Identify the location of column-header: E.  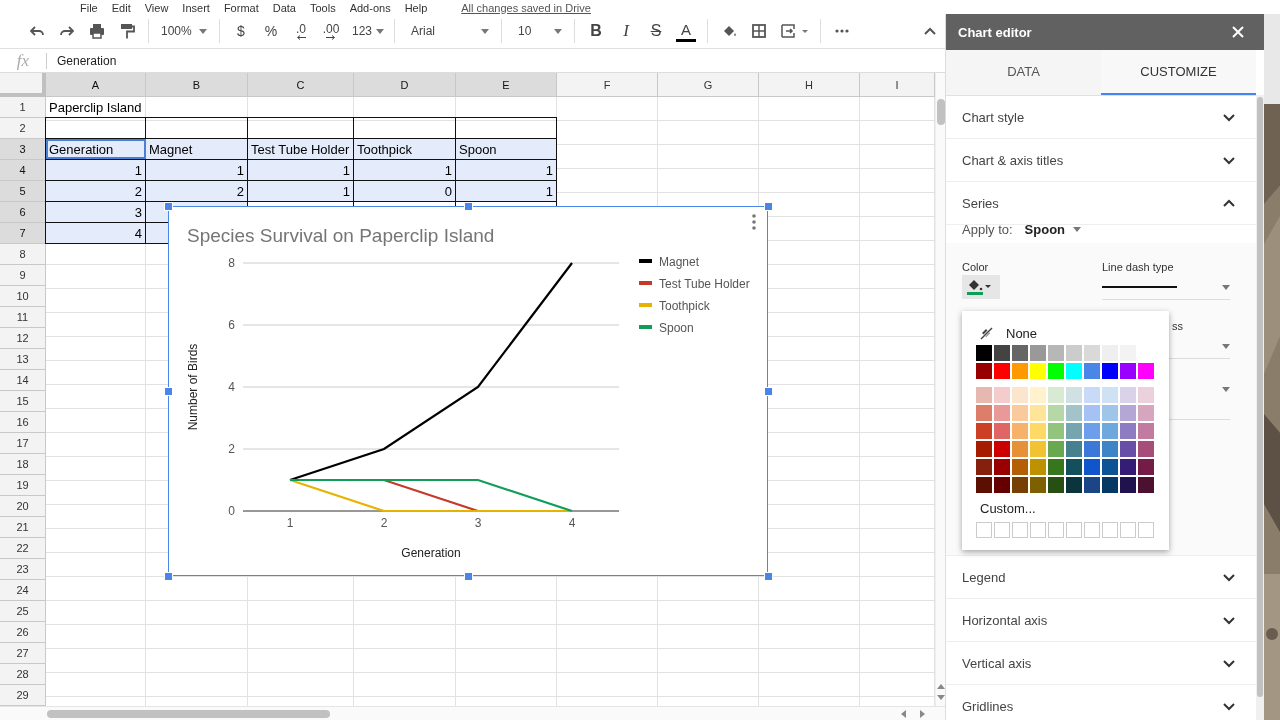
(506, 85).